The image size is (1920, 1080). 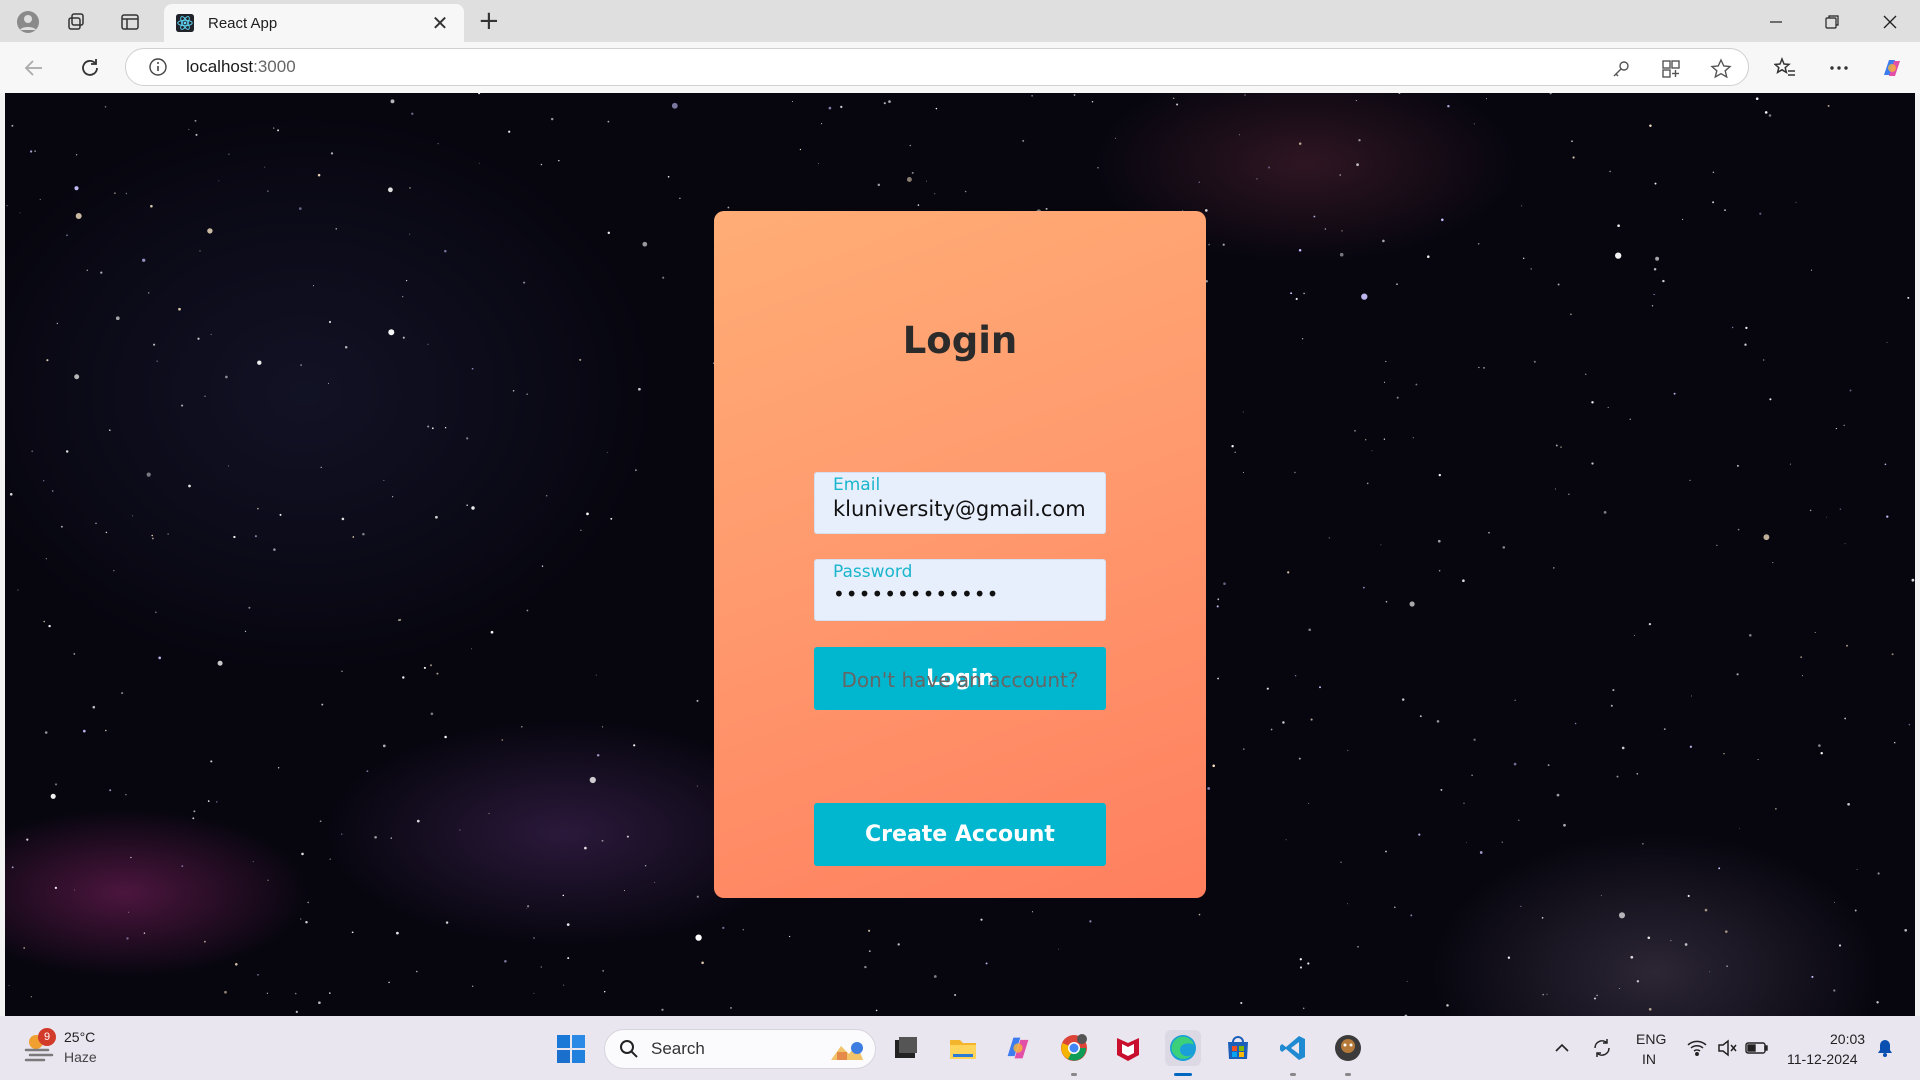 What do you see at coordinates (740, 1049) in the screenshot?
I see `taskbar-search: Search` at bounding box center [740, 1049].